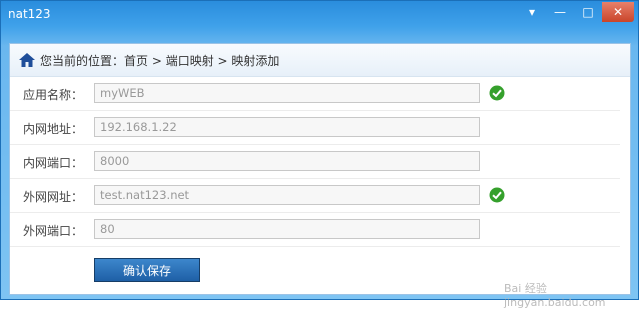  What do you see at coordinates (287, 93) in the screenshot?
I see `app-name-input` at bounding box center [287, 93].